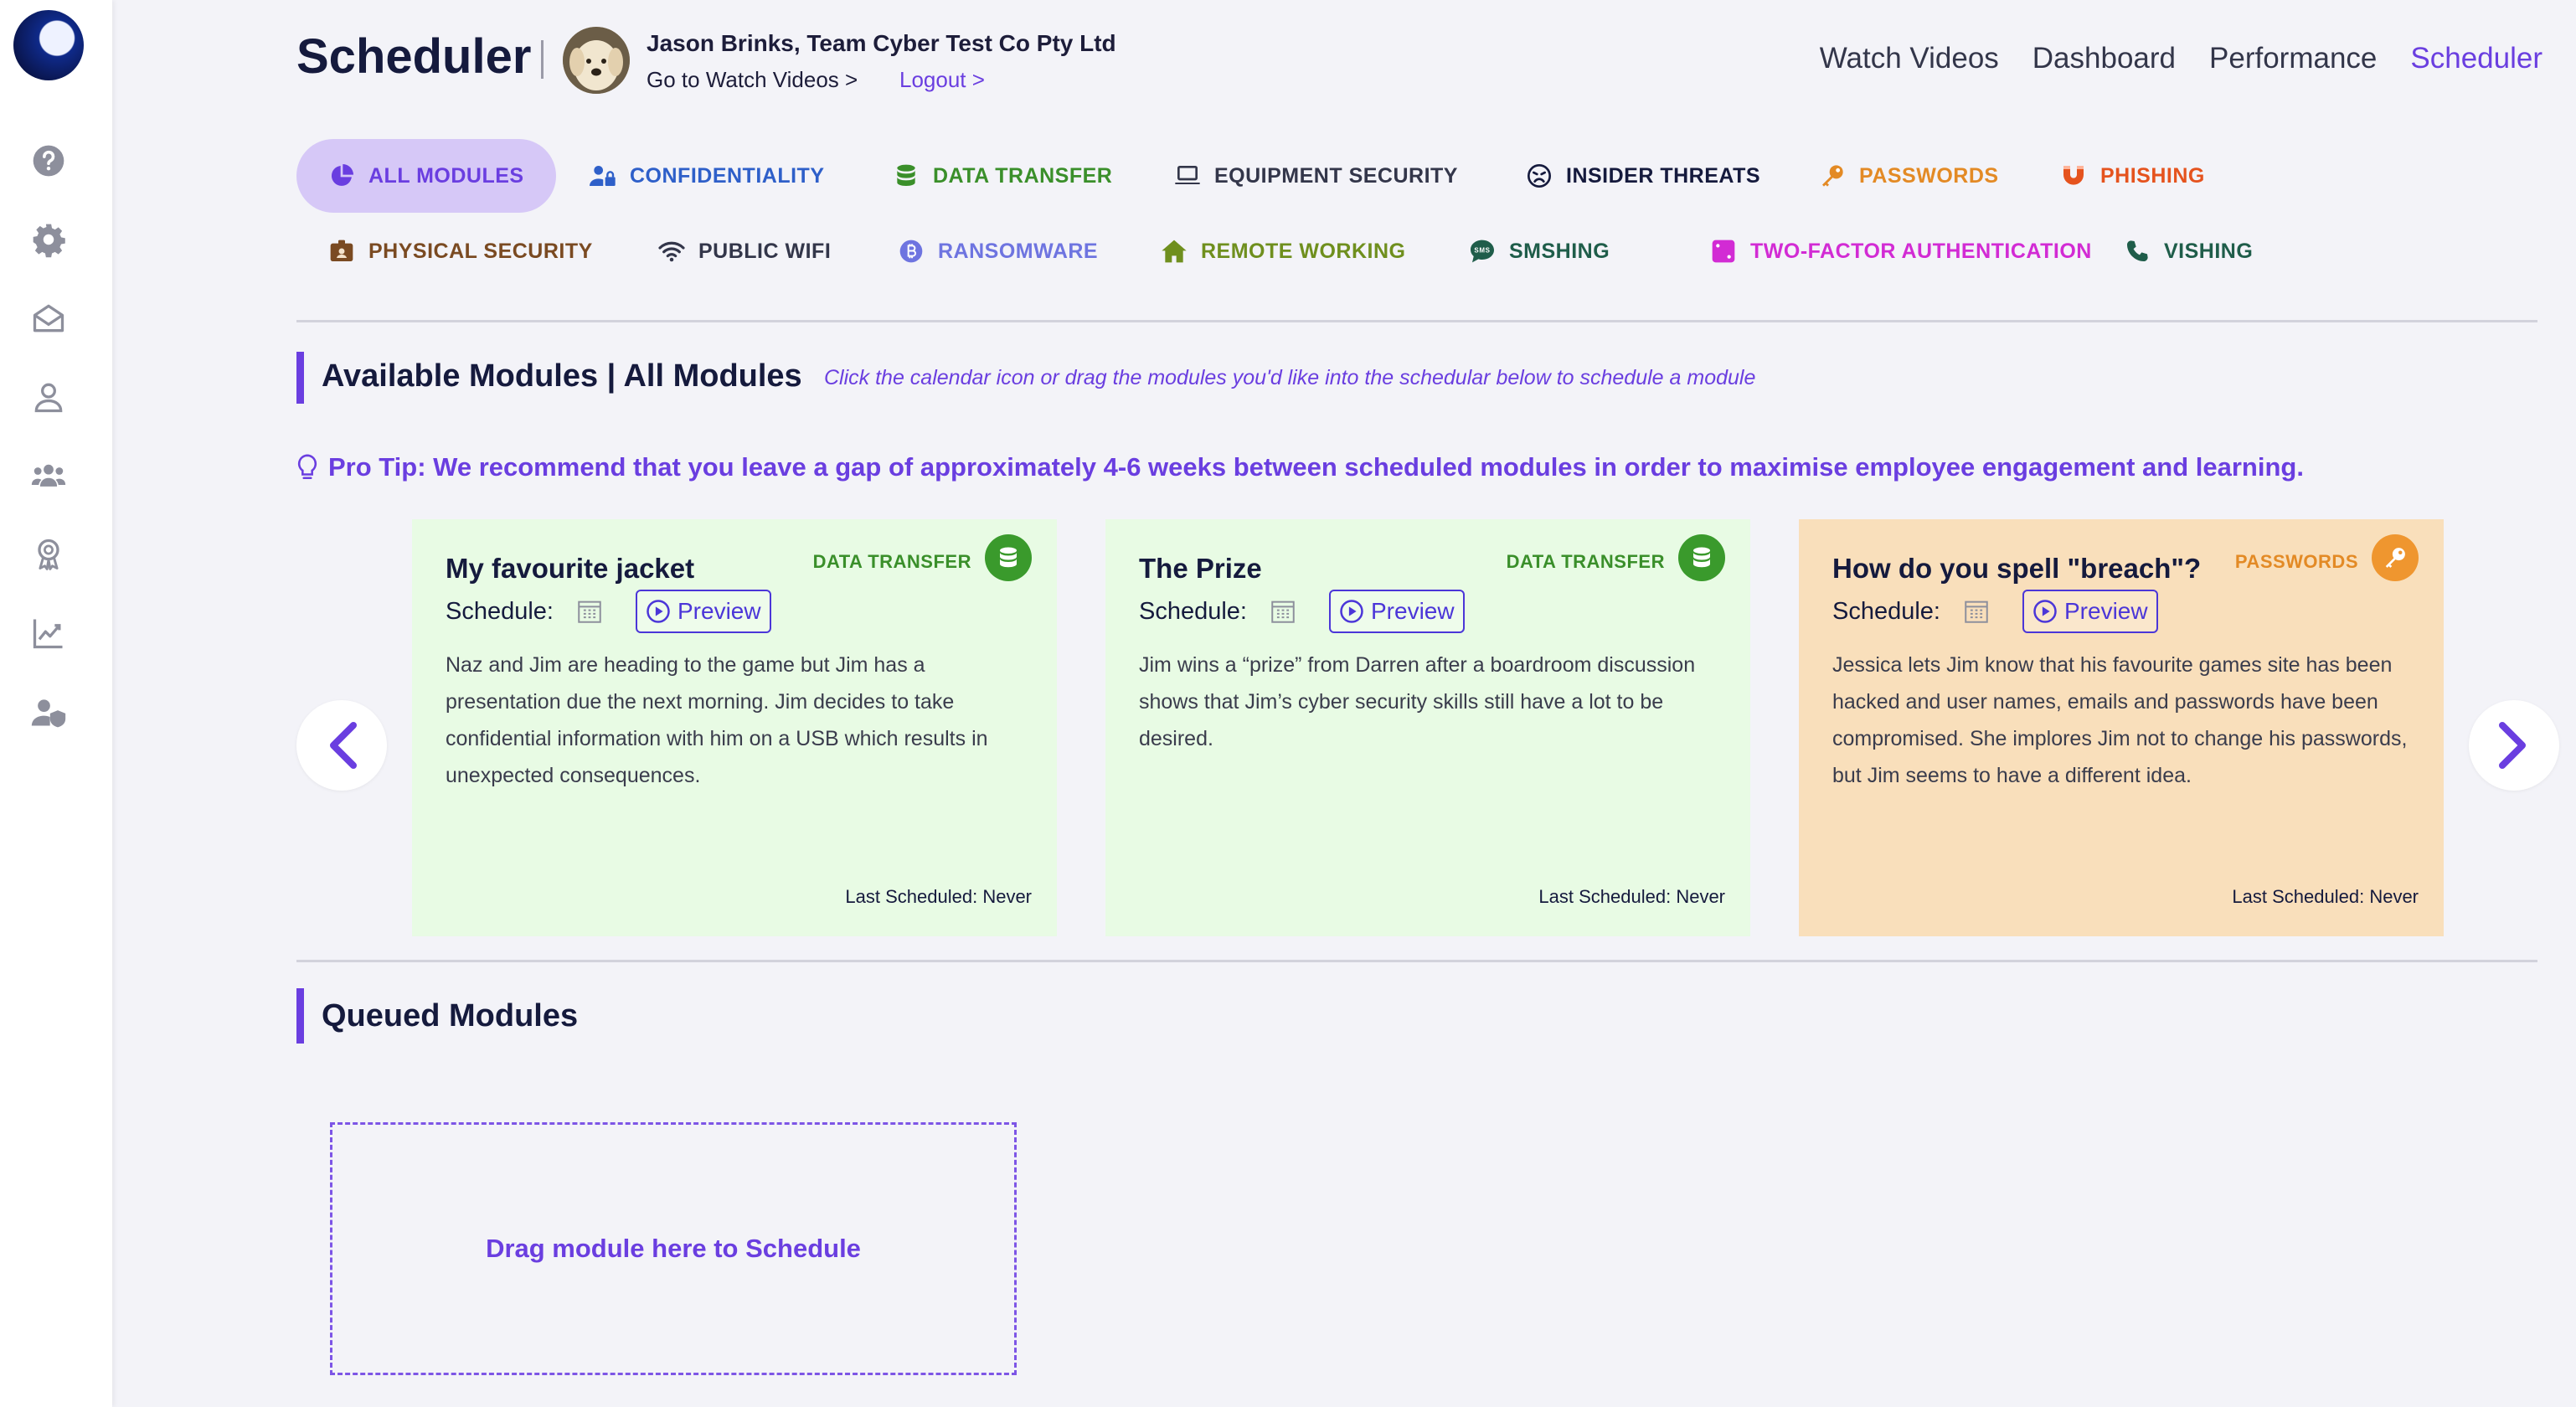  I want to click on tab-ransomware: RANSOMWARE, so click(998, 251).